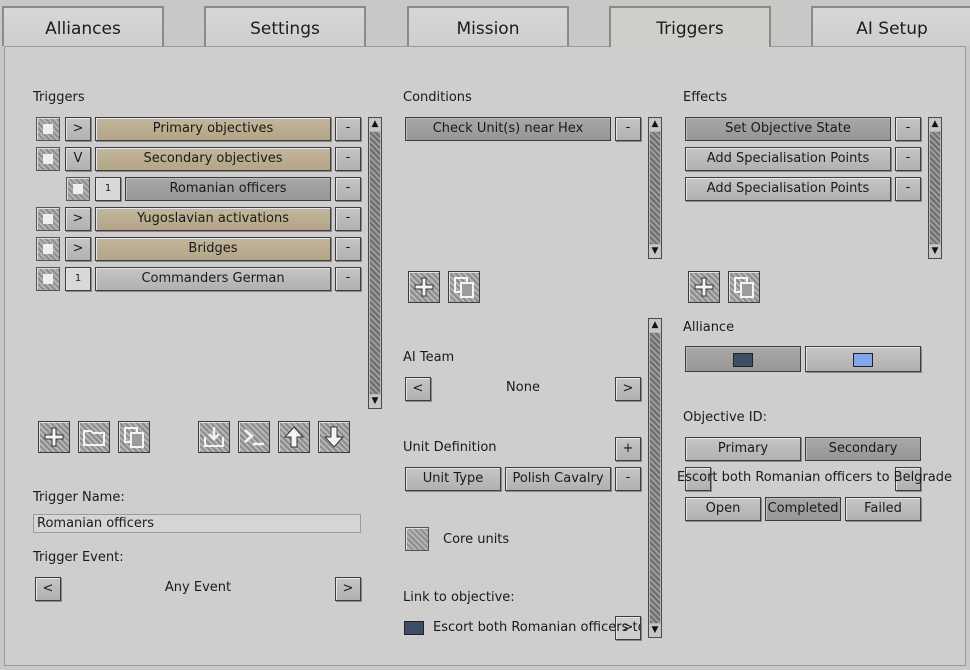 Image resolution: width=970 pixels, height=670 pixels. I want to click on trigger-event-value: Any Event, so click(198, 587).